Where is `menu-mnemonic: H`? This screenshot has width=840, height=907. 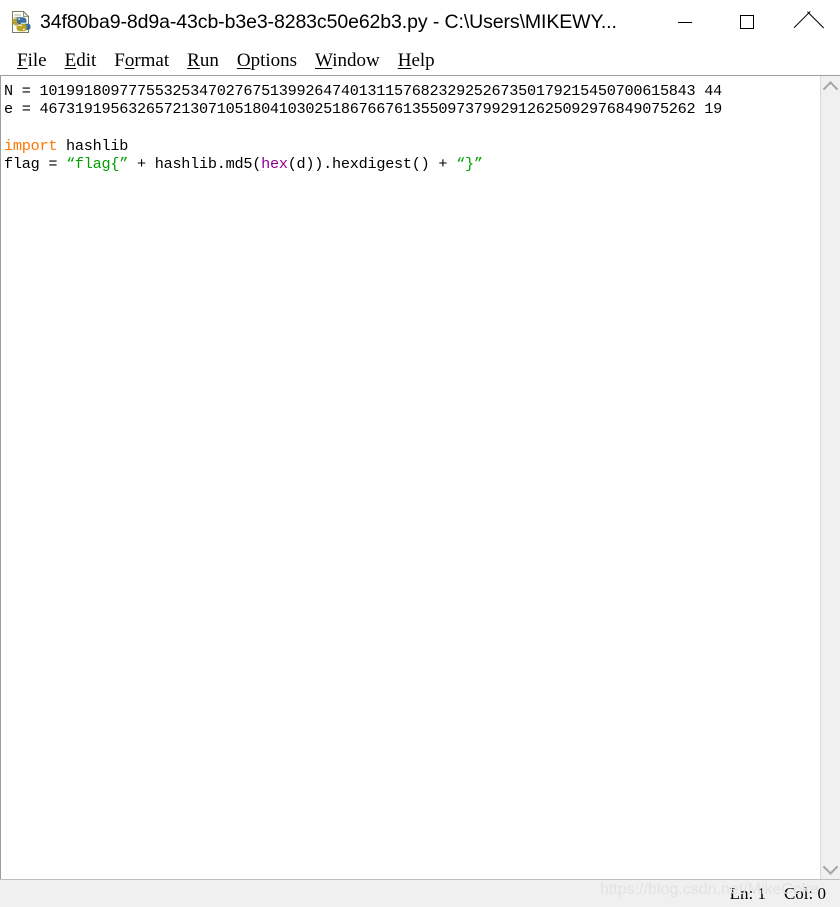 menu-mnemonic: H is located at coordinates (404, 60).